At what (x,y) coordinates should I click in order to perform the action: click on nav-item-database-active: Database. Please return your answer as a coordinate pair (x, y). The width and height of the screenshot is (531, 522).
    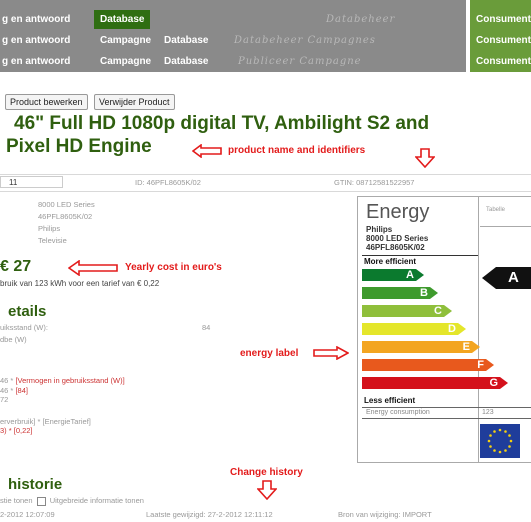
    Looking at the image, I should click on (122, 19).